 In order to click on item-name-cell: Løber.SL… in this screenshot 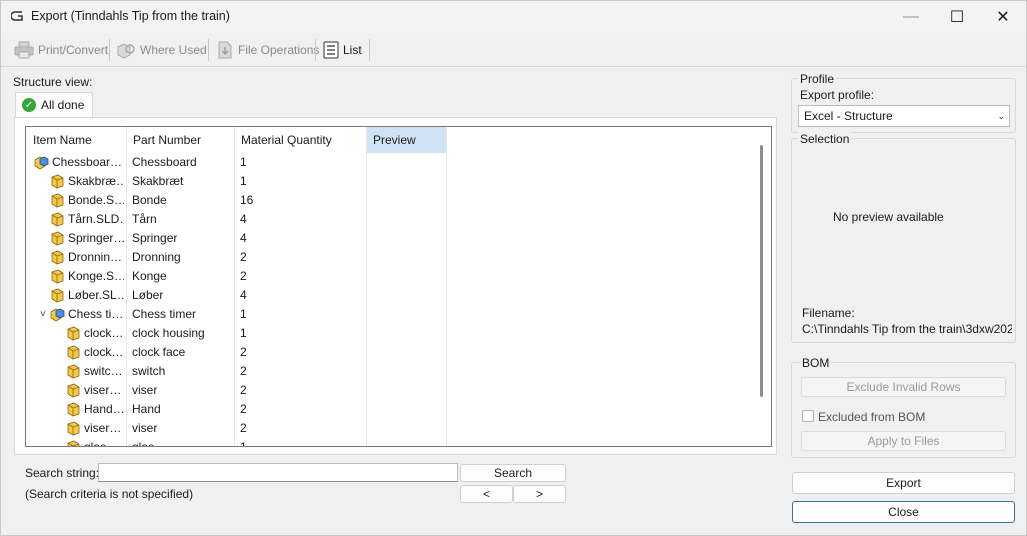, I will do `click(96, 295)`.